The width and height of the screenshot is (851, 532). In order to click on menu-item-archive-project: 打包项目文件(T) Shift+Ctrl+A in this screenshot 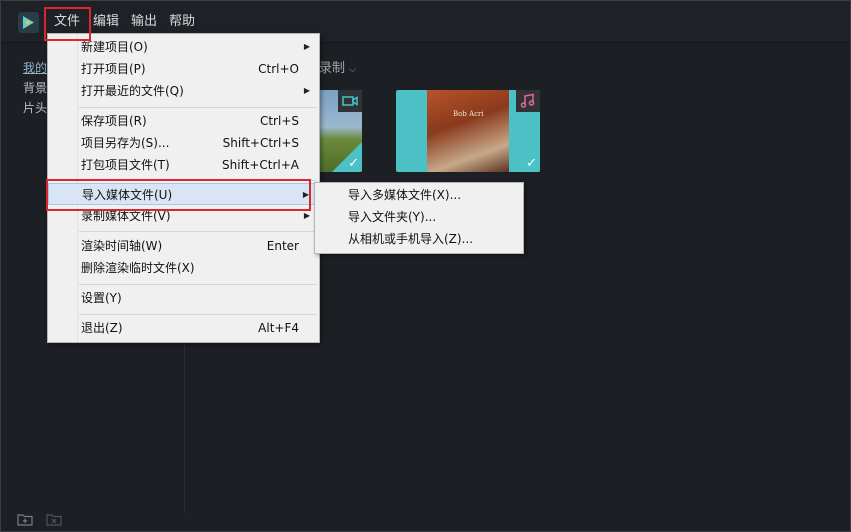, I will do `click(183, 165)`.